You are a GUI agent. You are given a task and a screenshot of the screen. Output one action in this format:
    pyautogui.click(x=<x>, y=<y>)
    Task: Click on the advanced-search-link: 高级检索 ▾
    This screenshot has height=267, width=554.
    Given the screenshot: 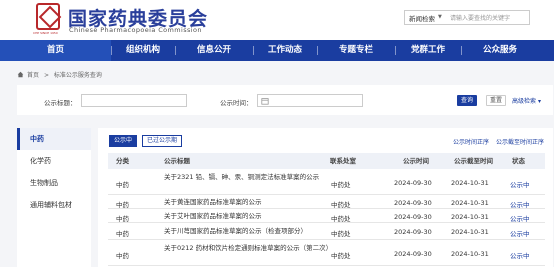 What is the action you would take?
    pyautogui.click(x=526, y=100)
    